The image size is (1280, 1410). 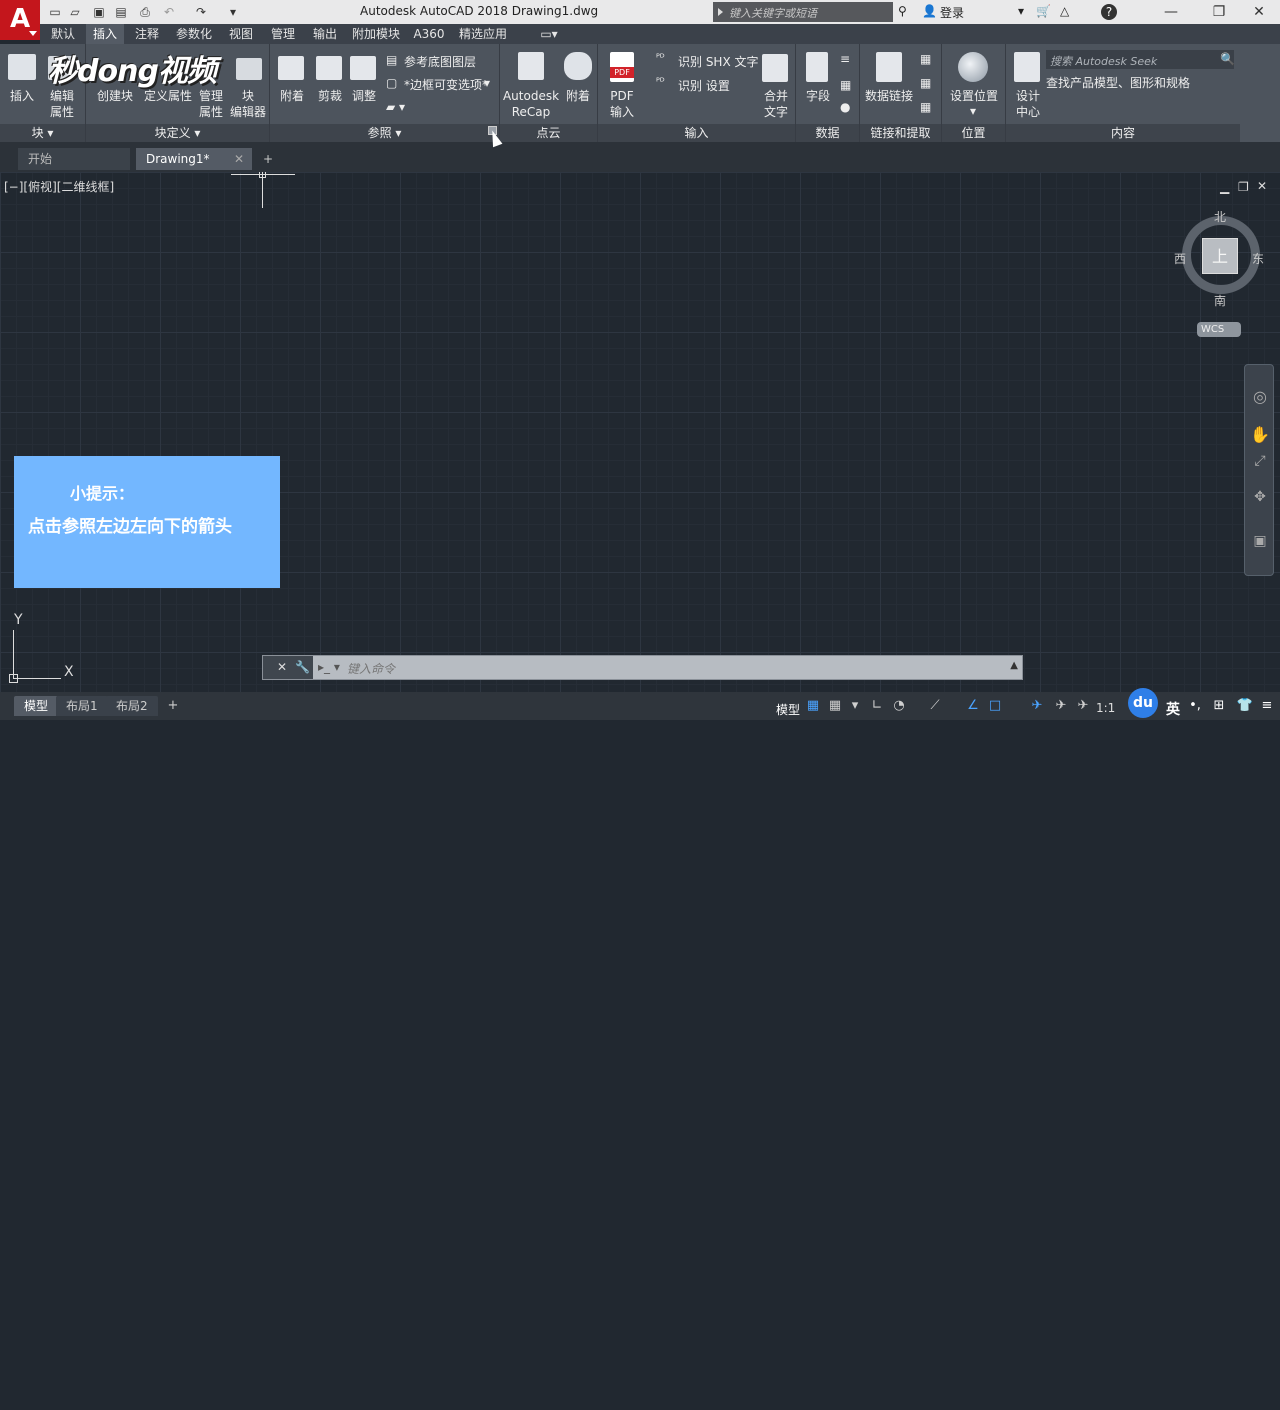 I want to click on pdf-import-button: PDF 输入, so click(x=622, y=104).